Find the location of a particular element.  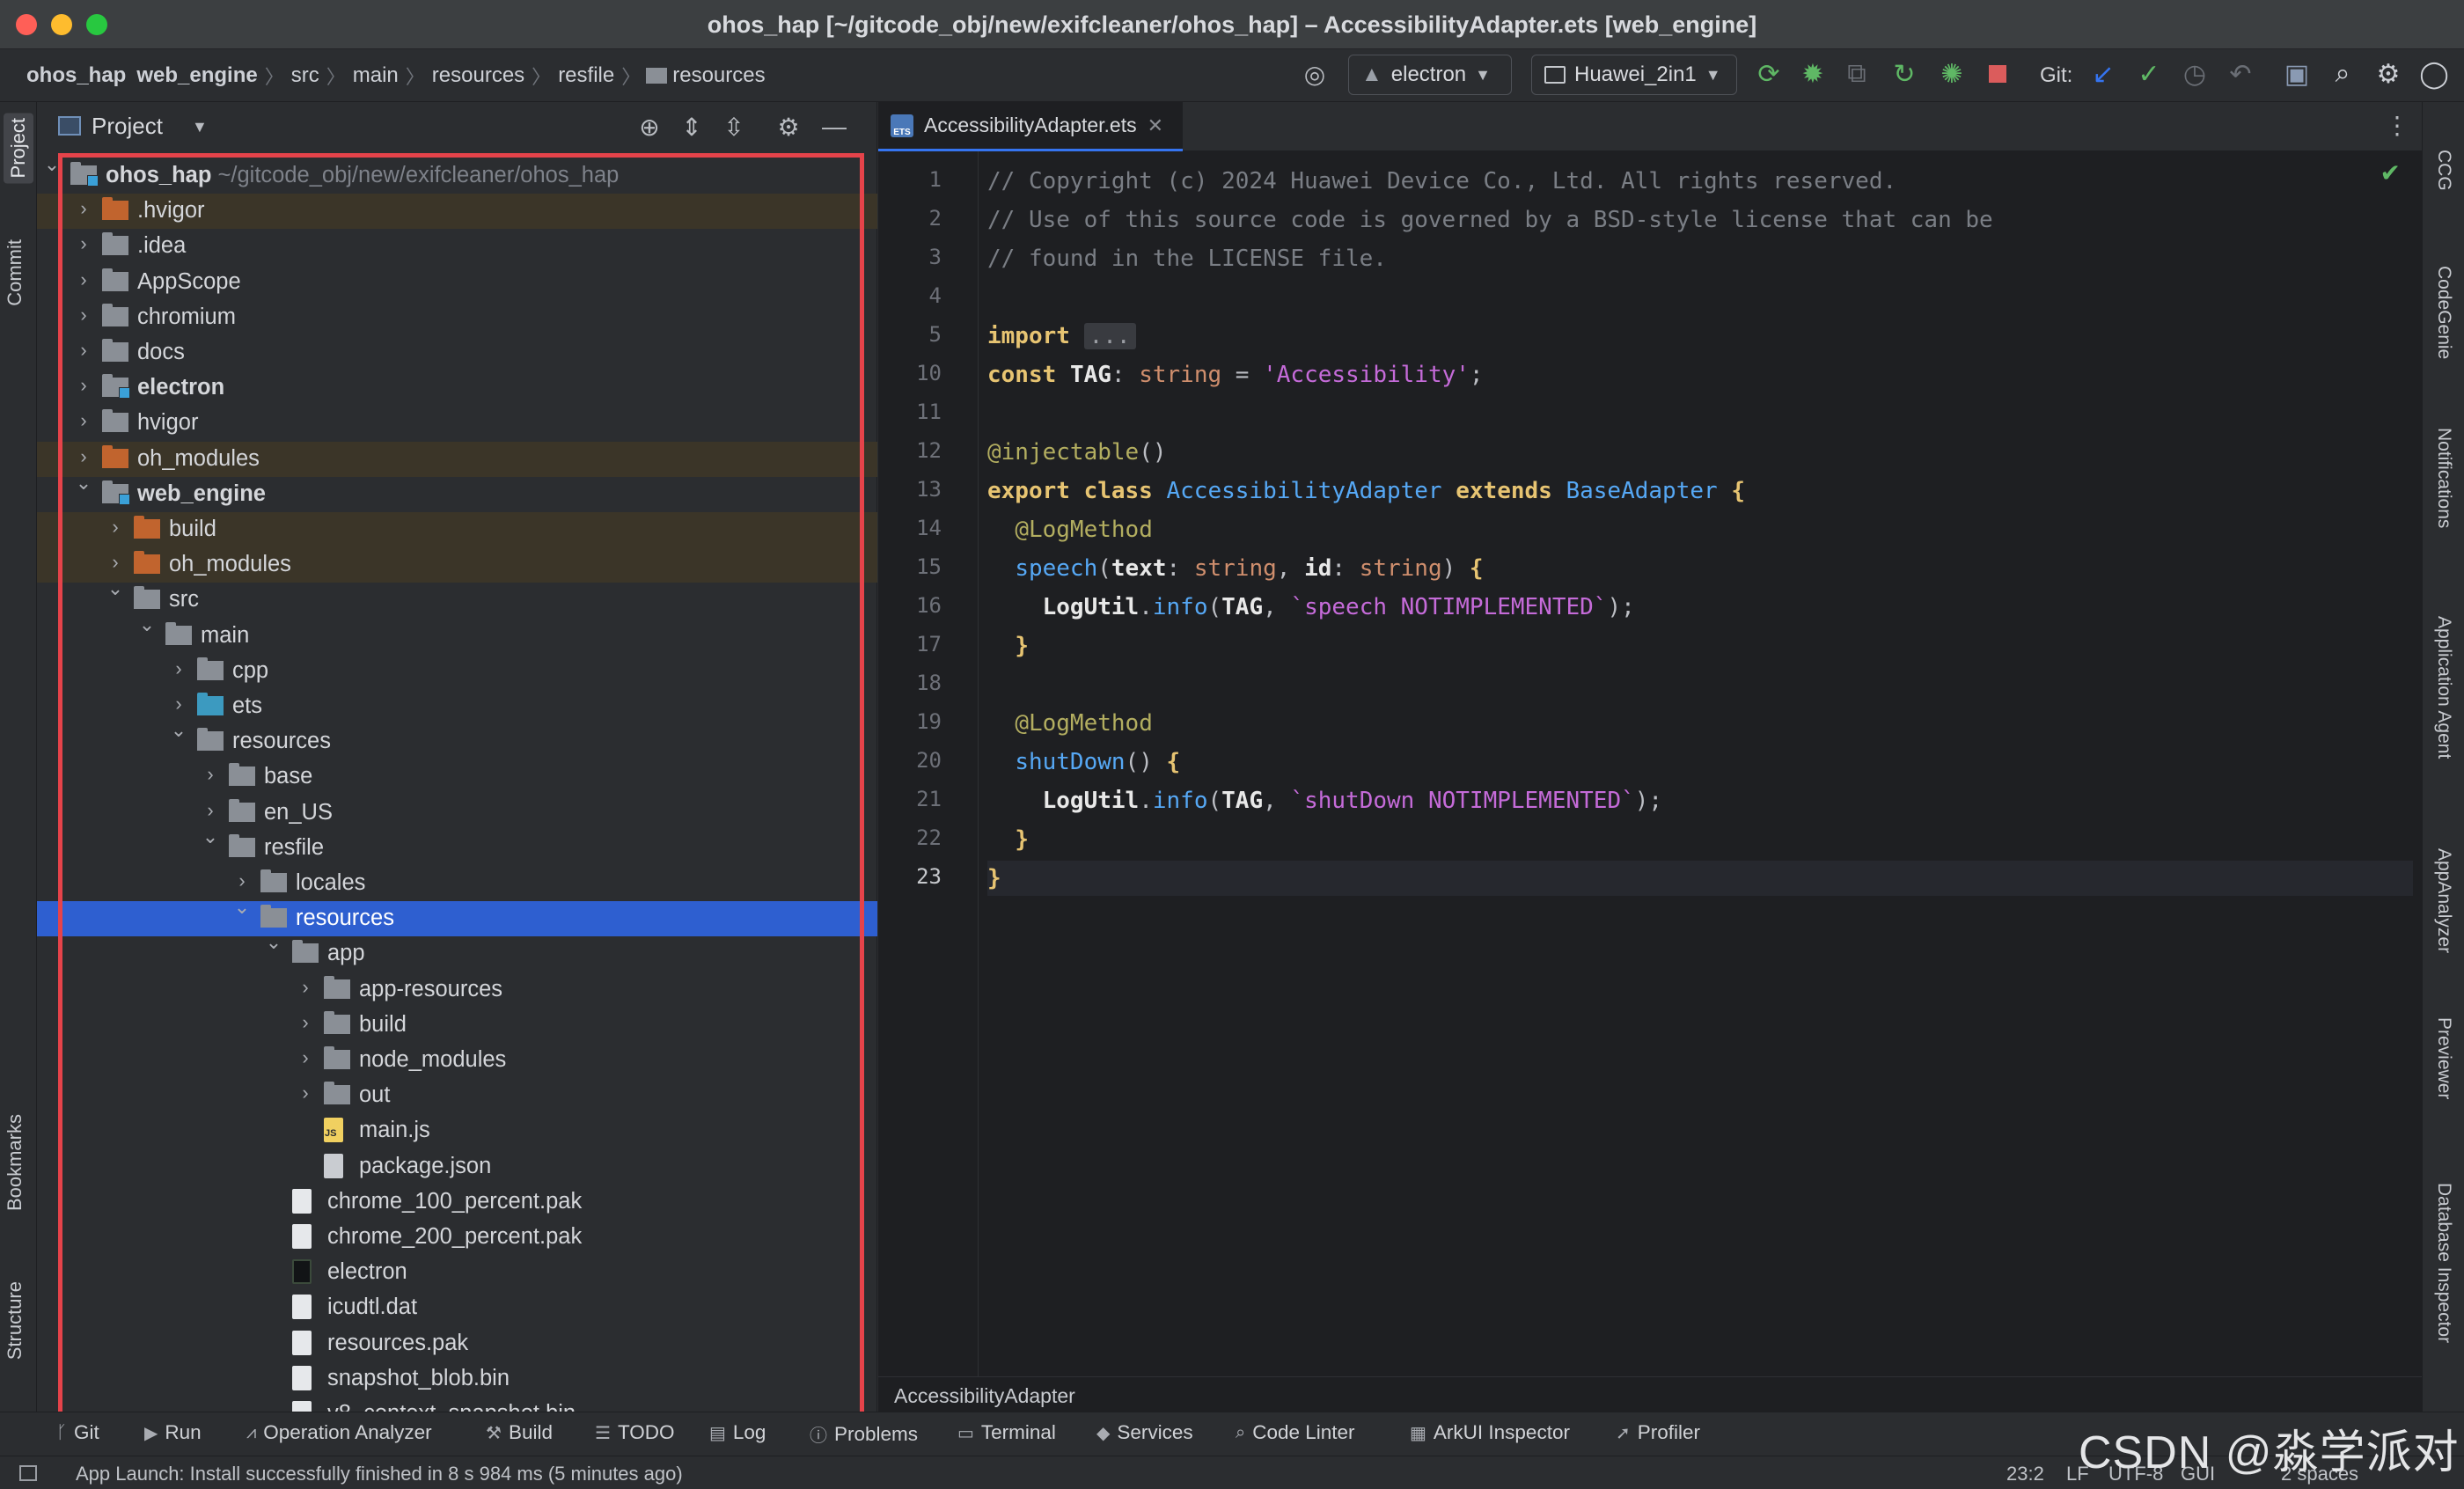

no-problems-icon: ✔ is located at coordinates (2391, 172).